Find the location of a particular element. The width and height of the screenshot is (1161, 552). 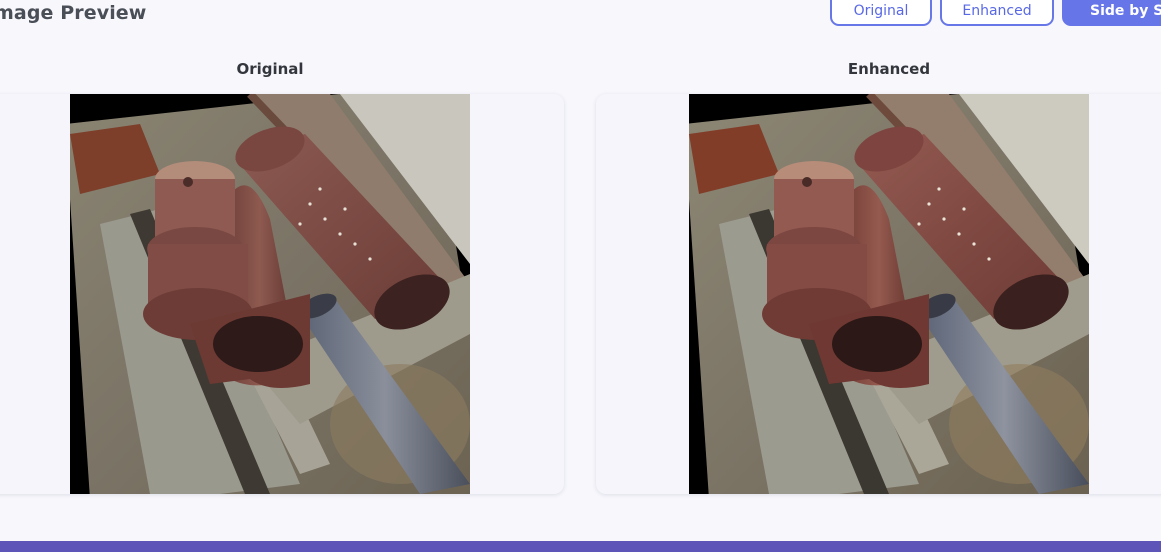

view-enhanced-button: Enhanced is located at coordinates (997, 13).